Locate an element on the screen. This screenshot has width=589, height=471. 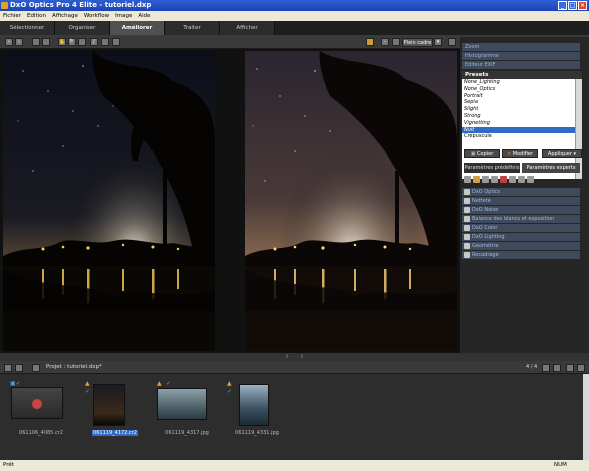
preset-item: None_Lighting is located at coordinates (518, 82).